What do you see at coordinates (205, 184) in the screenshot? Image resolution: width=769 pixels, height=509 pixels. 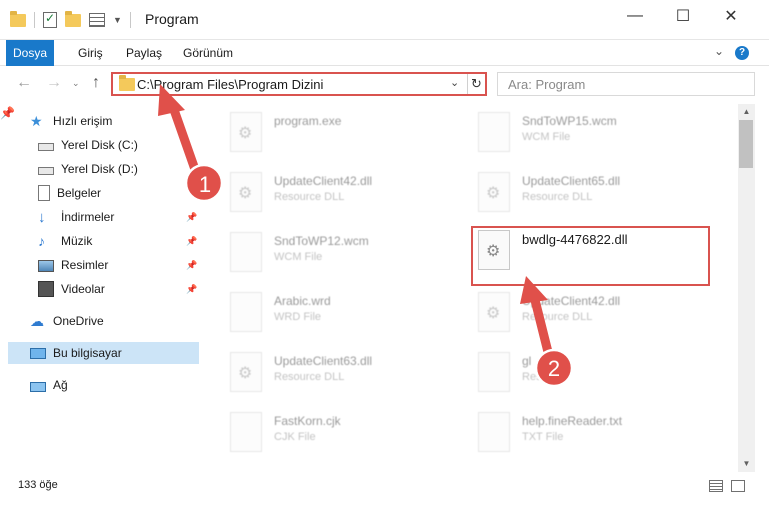 I see `step-1-label: 1` at bounding box center [205, 184].